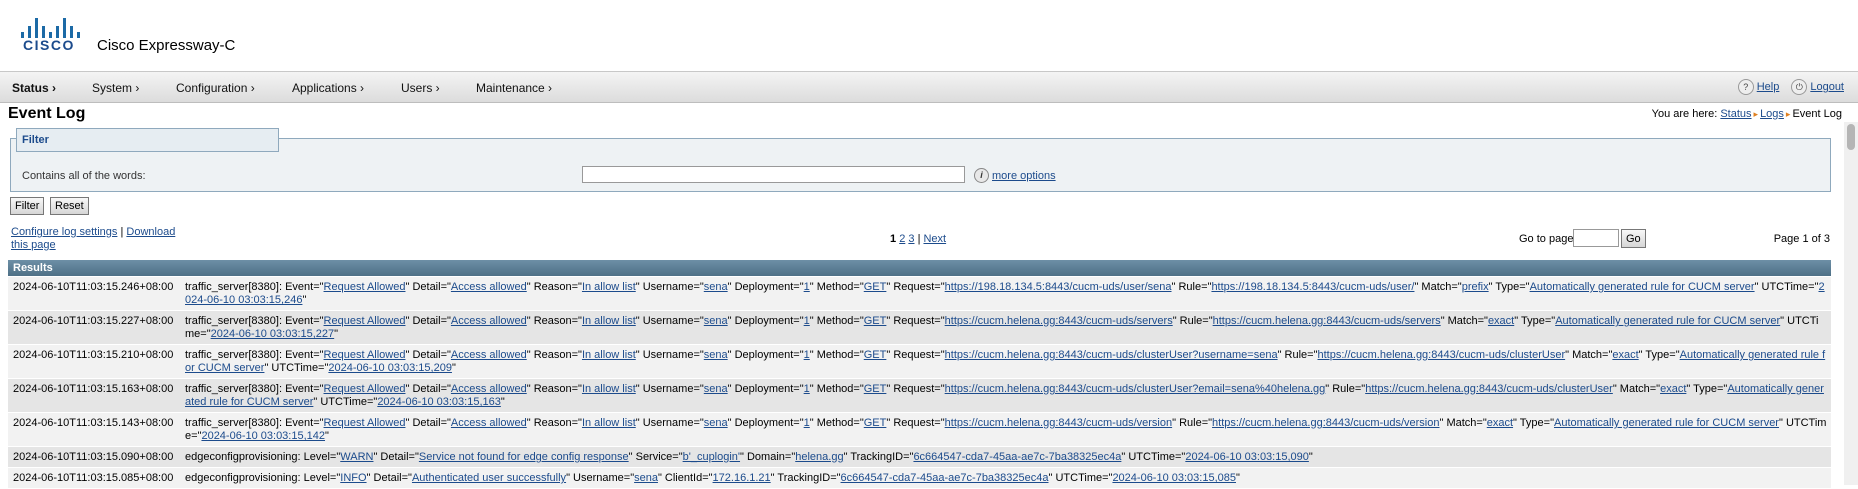  I want to click on breadcrumb-status: Status, so click(1735, 114).